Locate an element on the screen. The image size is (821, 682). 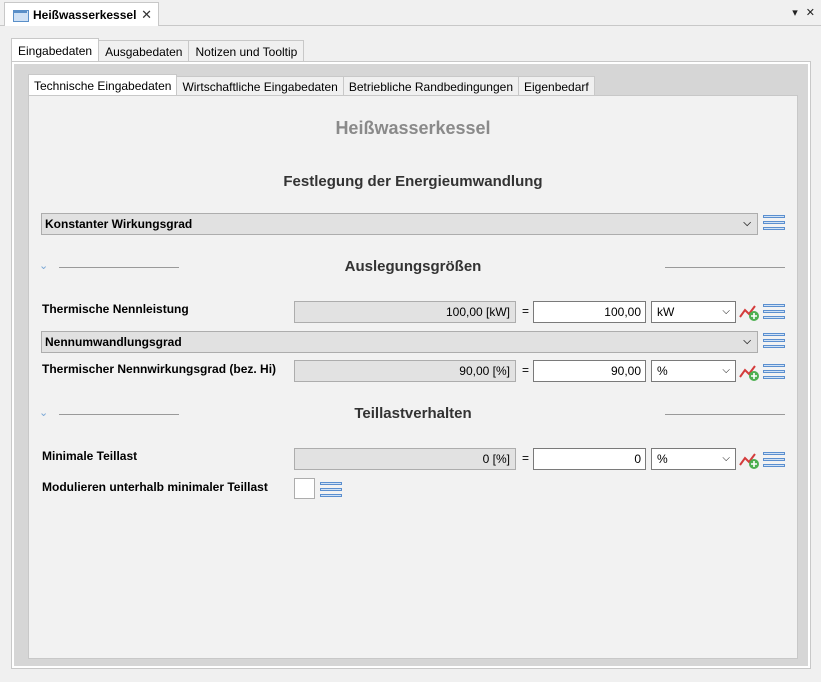
min-partload-unit-select: % ⌵ is located at coordinates (693, 459).